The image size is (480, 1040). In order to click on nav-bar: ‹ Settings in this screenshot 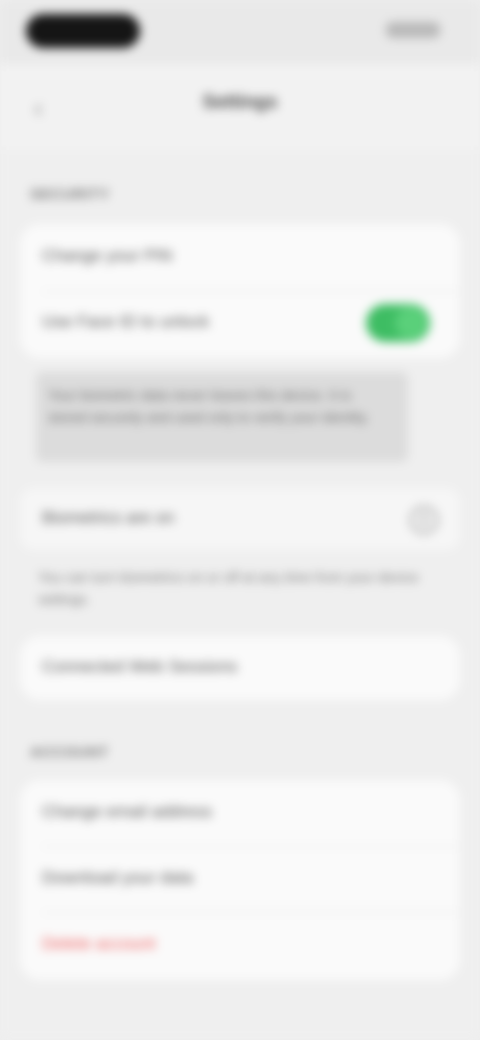, I will do `click(240, 107)`.